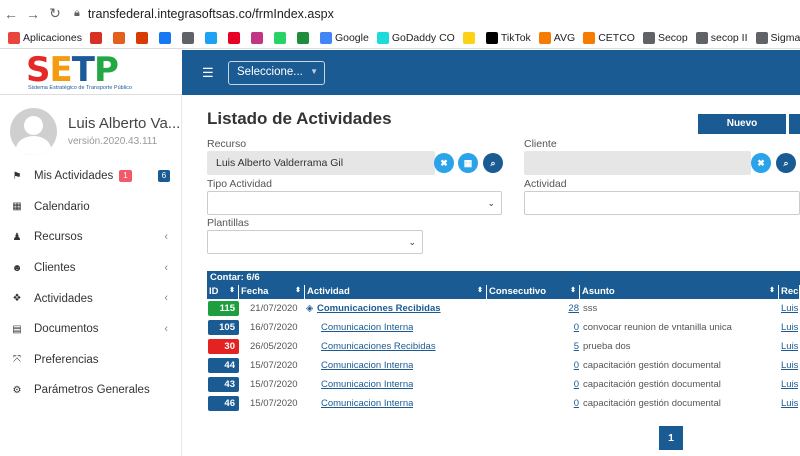  I want to click on clear-cliente-button: ✖, so click(761, 163).